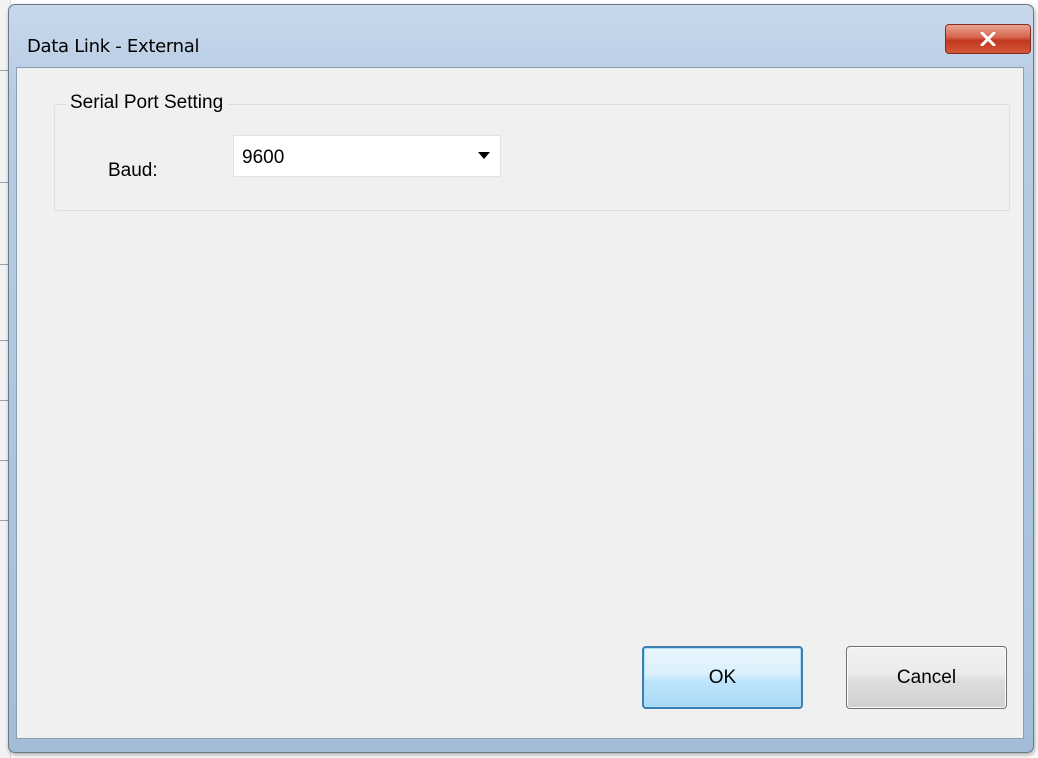  Describe the element at coordinates (133, 170) in the screenshot. I see `baud-label: Baud:` at that location.